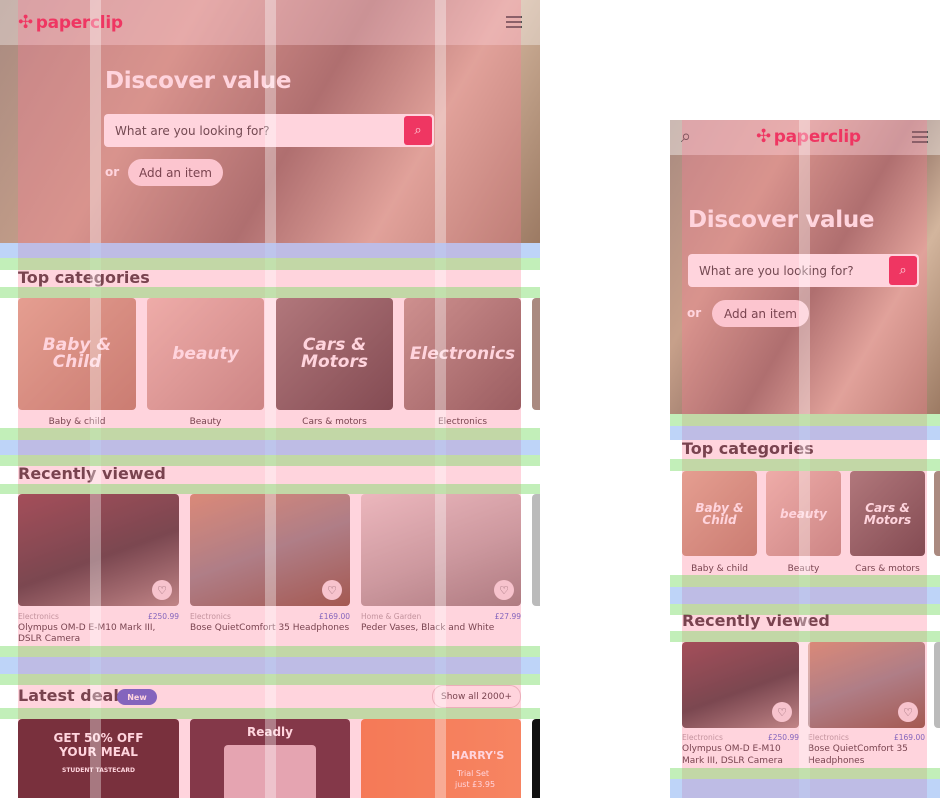  I want to click on category-label: Electronics, so click(462, 422).